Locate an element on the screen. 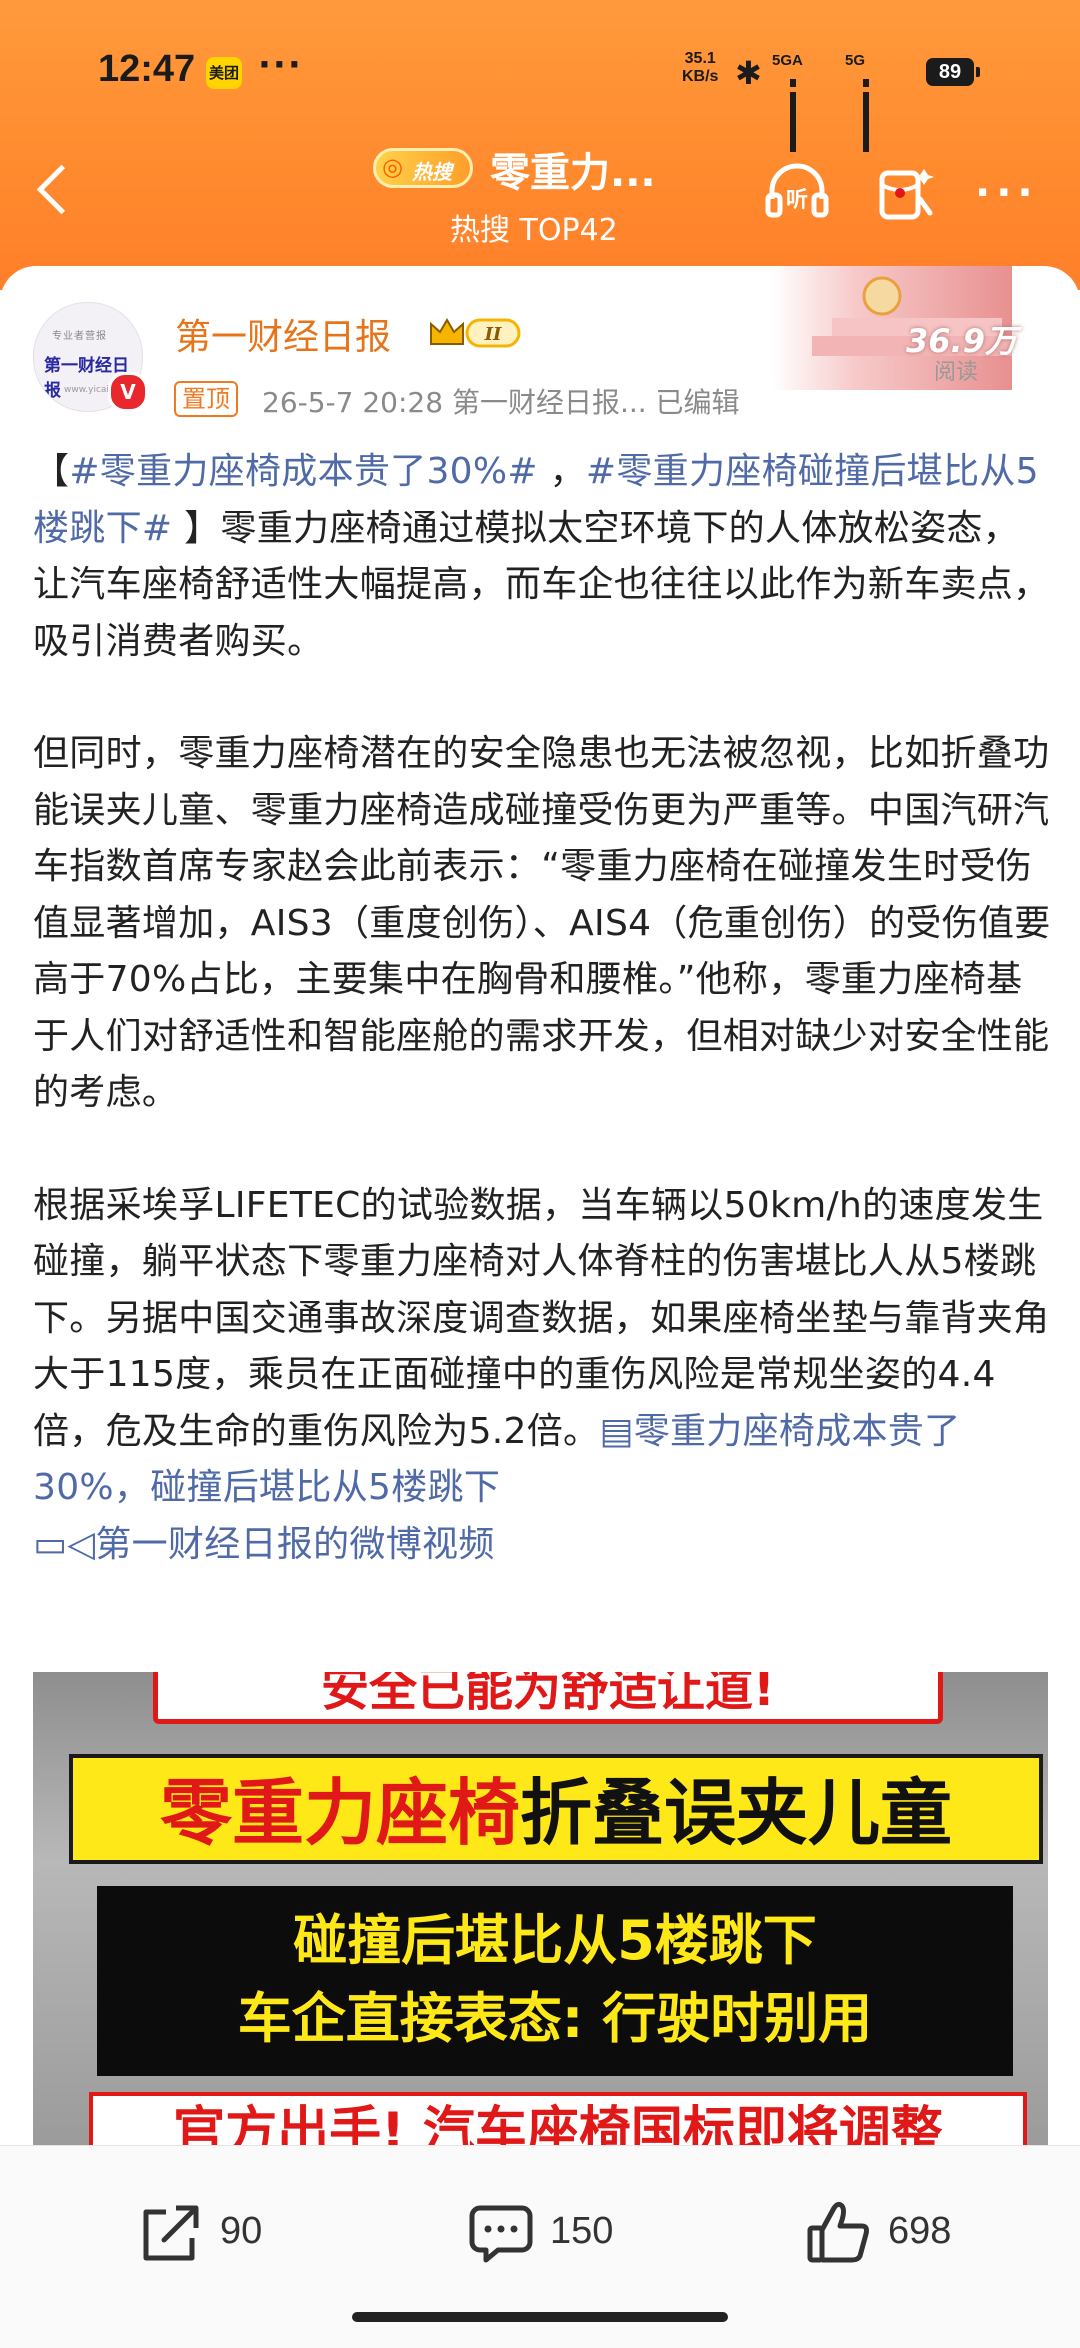  listen-headphones-icon: 听 is located at coordinates (797, 190).